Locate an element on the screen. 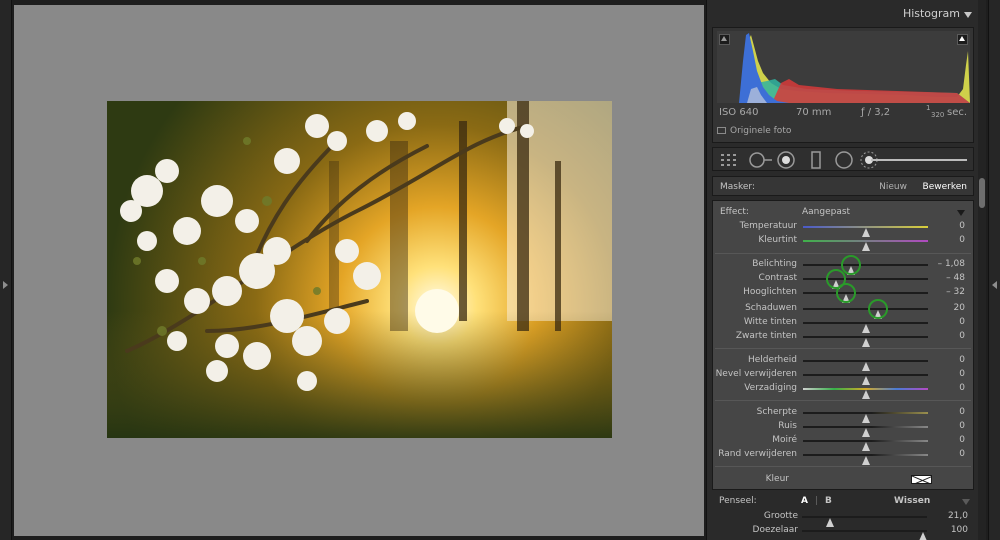 This screenshot has height=540, width=1000. mask-new-button: Nieuw is located at coordinates (893, 187).